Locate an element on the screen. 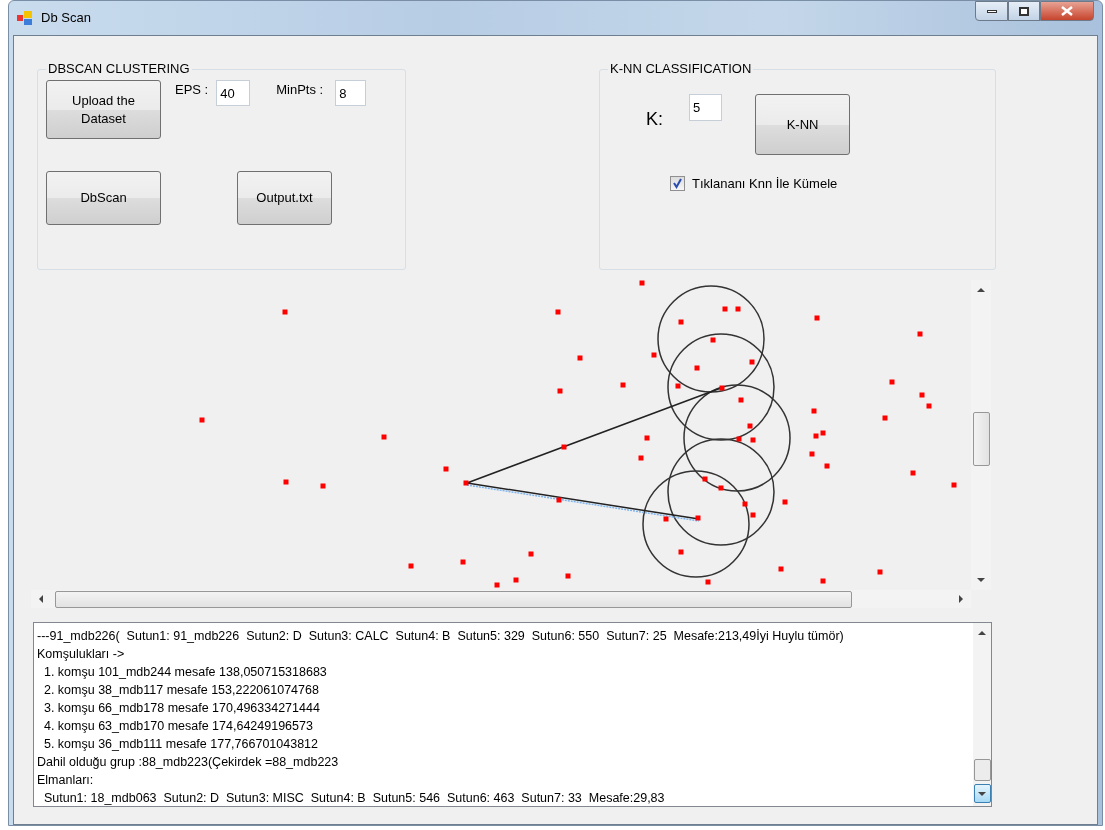 The height and width of the screenshot is (830, 1105). app-icon is located at coordinates (25, 18).